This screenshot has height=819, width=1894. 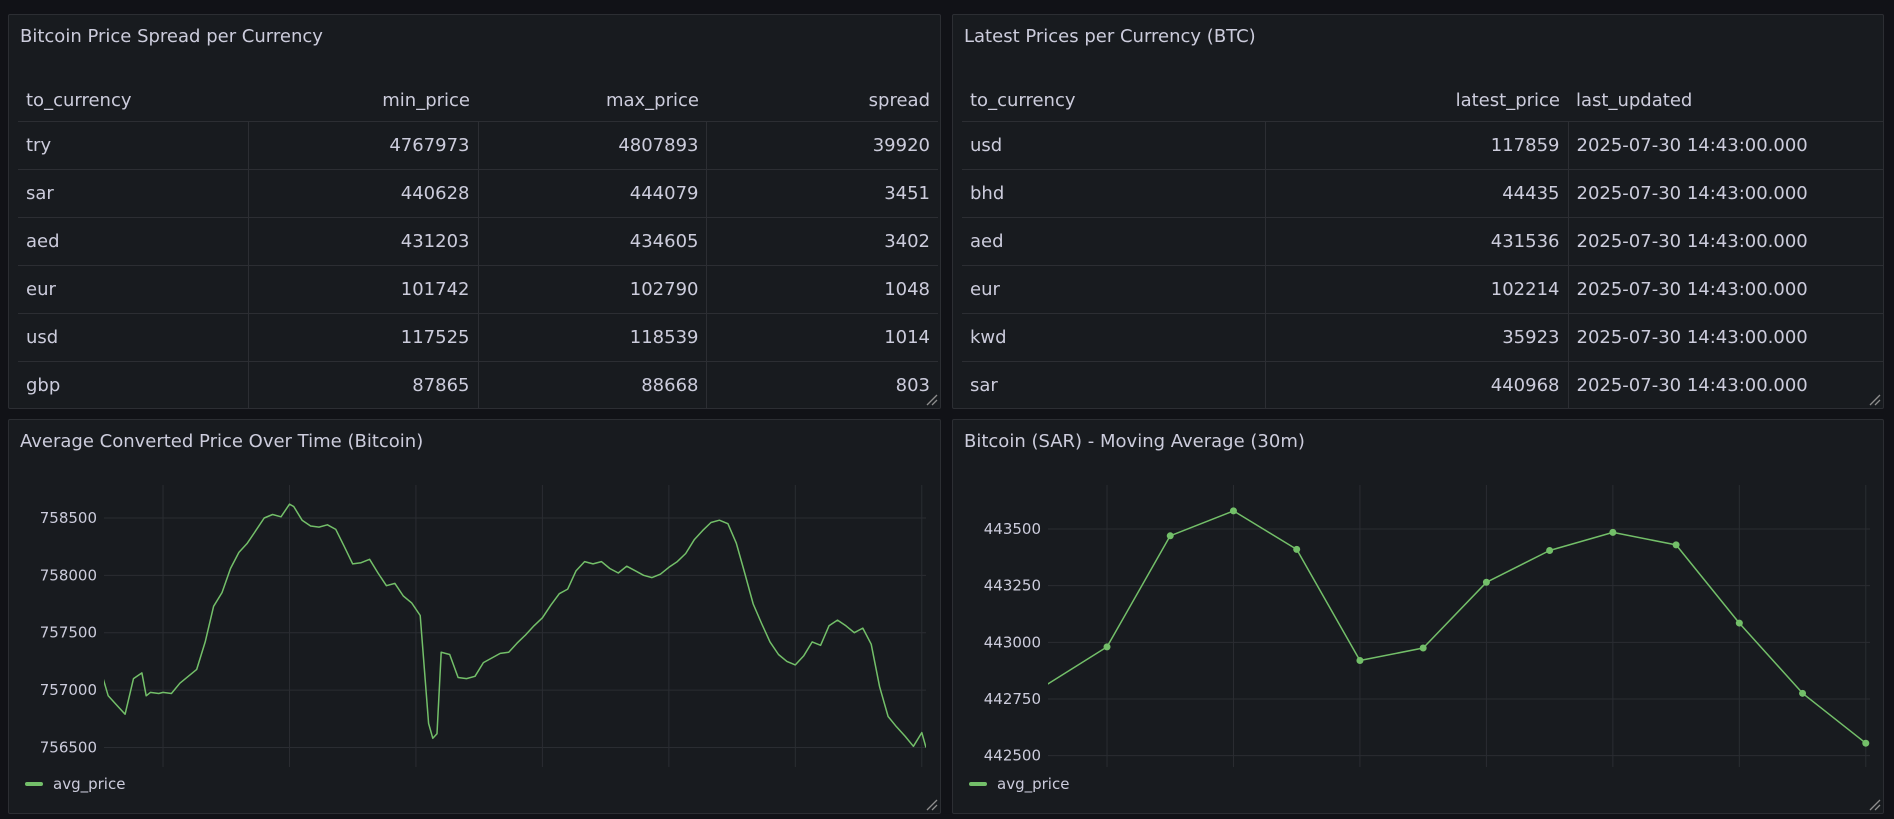 I want to click on y-tick-label: 757500, so click(x=68, y=633).